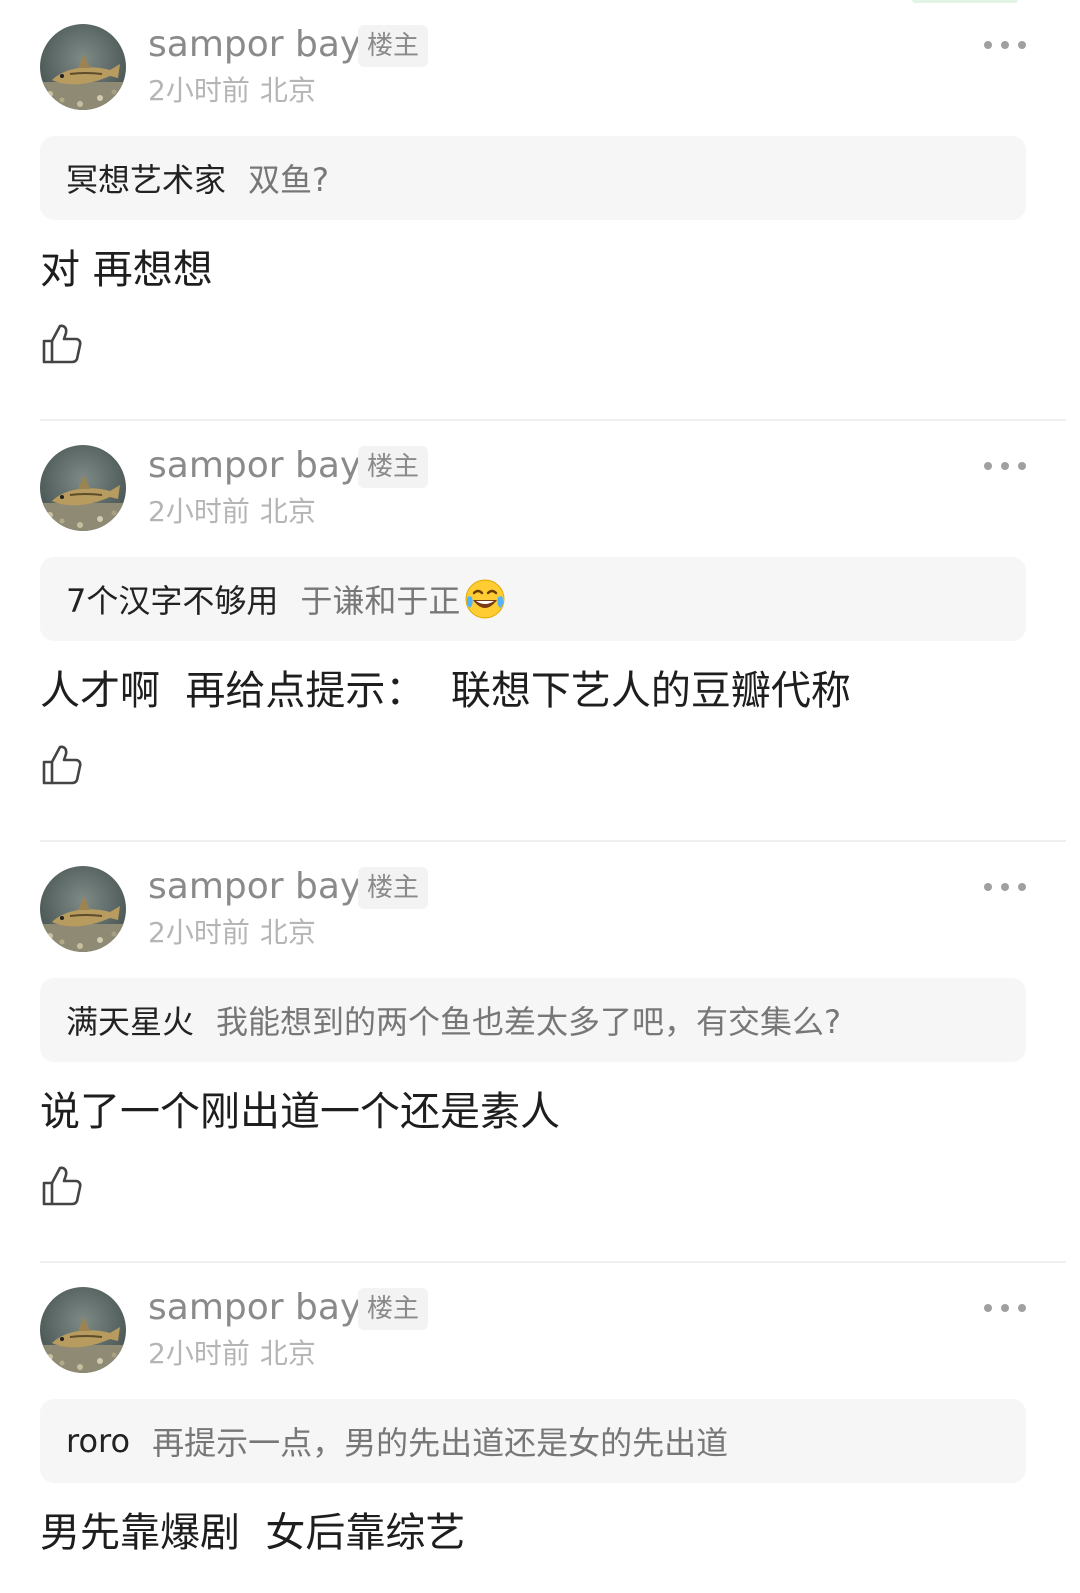 The width and height of the screenshot is (1080, 1593). What do you see at coordinates (380, 601) in the screenshot?
I see `quote-text: 于谦和于正` at bounding box center [380, 601].